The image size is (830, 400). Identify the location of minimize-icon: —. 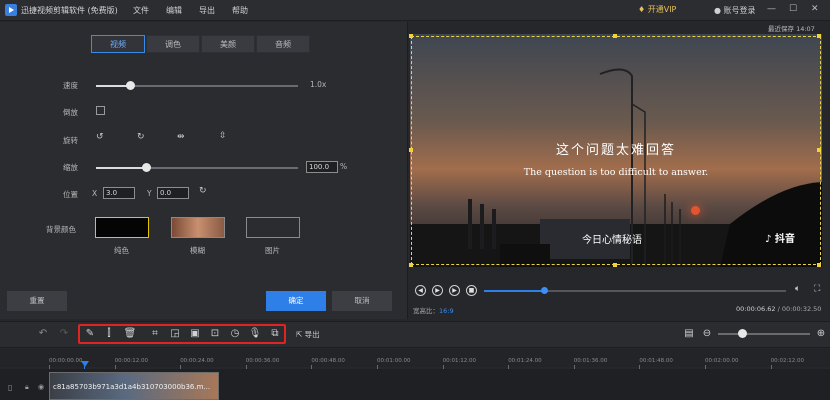
(771, 9).